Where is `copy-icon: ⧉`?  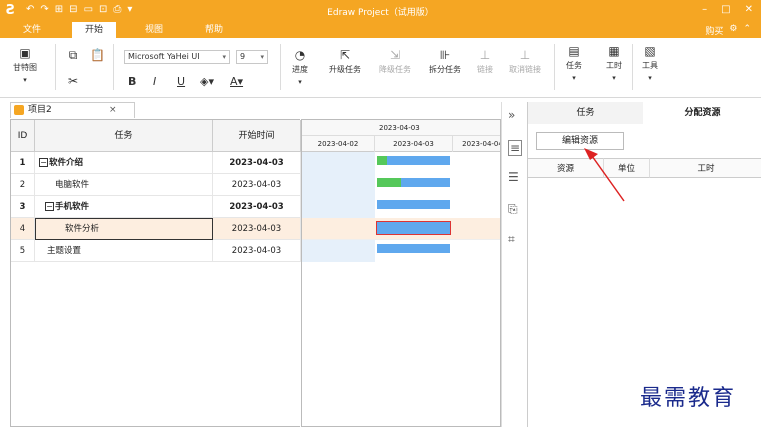 copy-icon: ⧉ is located at coordinates (73, 55).